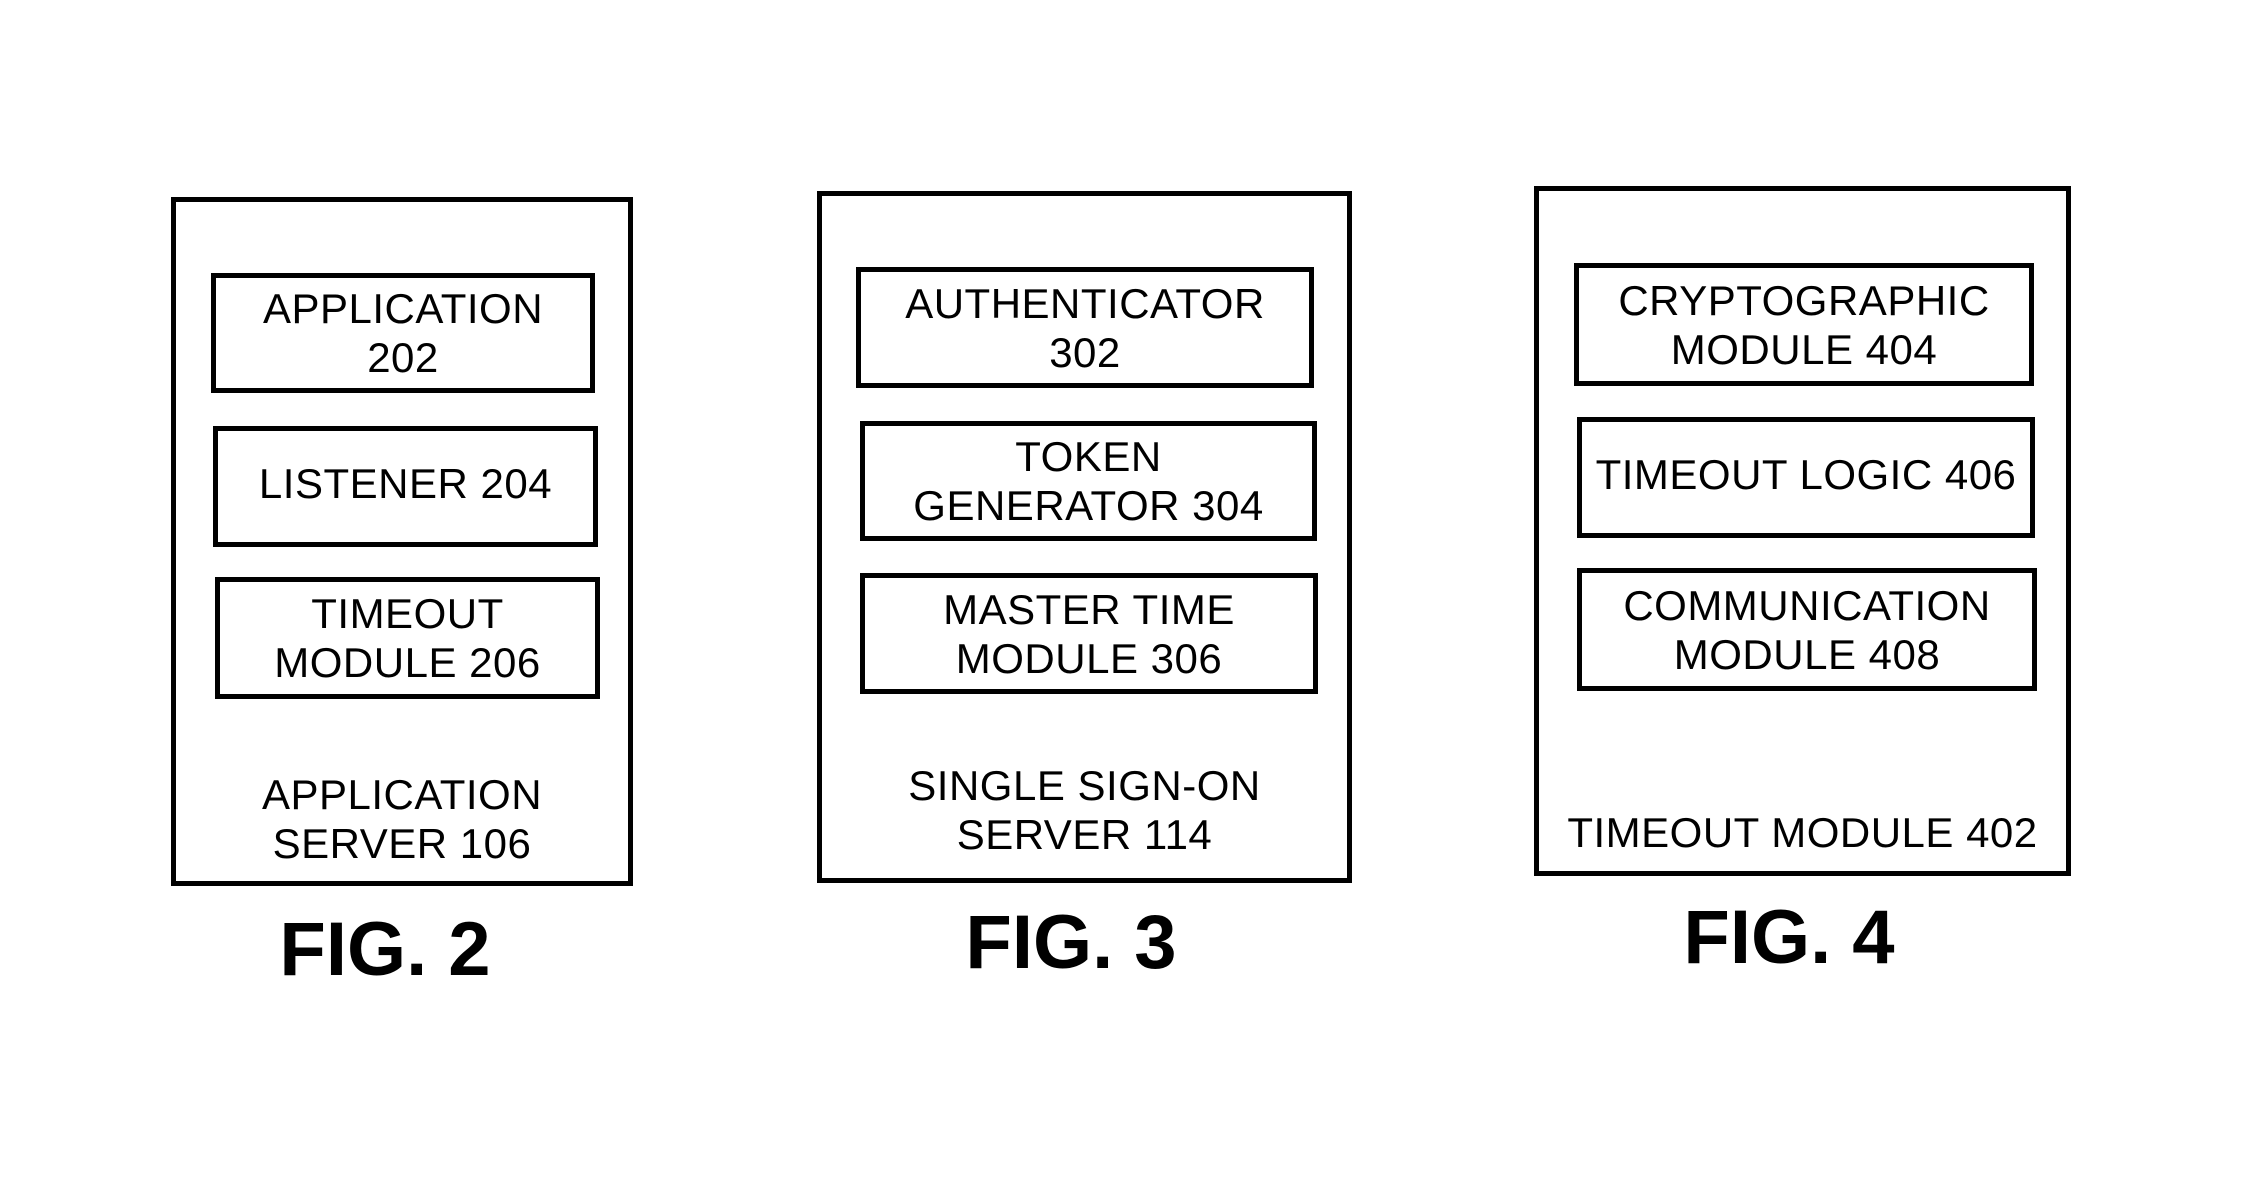  Describe the element at coordinates (1084, 810) in the screenshot. I see `container-caption: SINGLE SIGN-ON SERVER 114` at that location.